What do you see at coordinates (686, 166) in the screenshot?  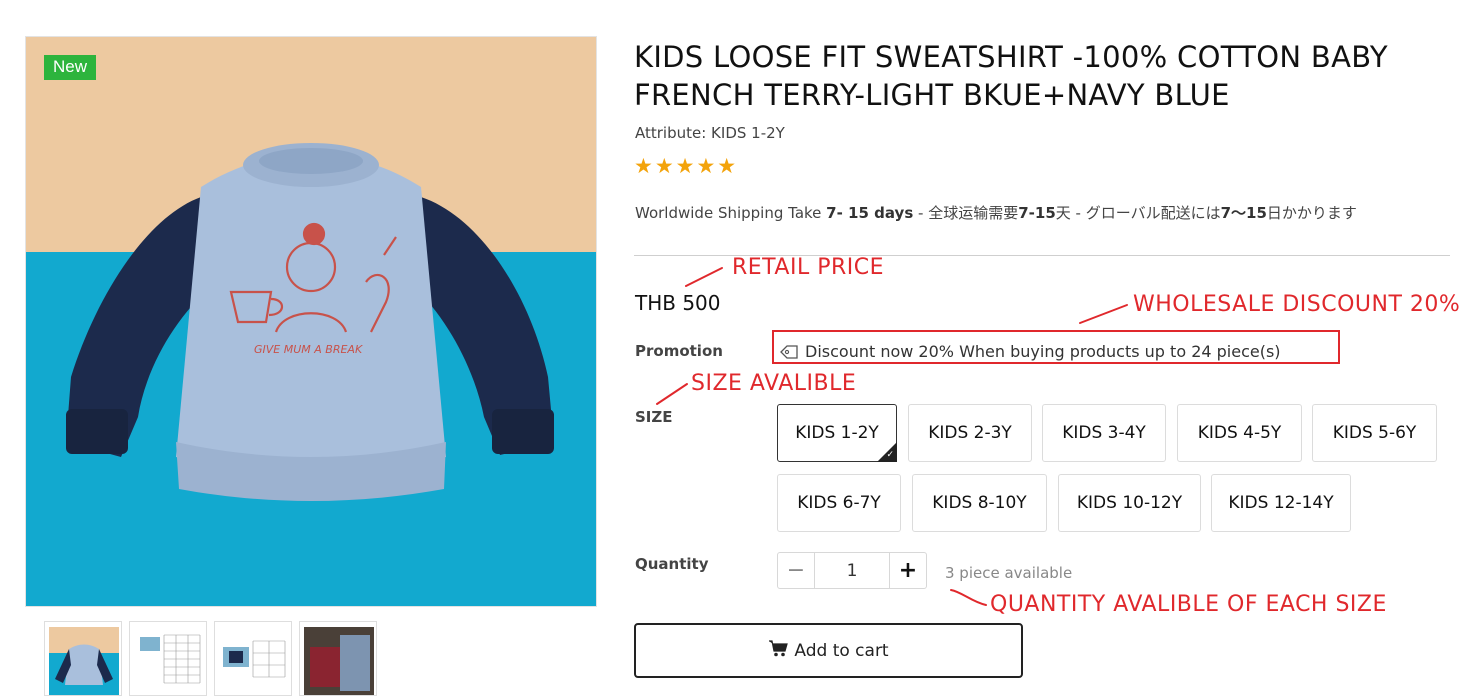 I see `rating-stars: ★★★★★` at bounding box center [686, 166].